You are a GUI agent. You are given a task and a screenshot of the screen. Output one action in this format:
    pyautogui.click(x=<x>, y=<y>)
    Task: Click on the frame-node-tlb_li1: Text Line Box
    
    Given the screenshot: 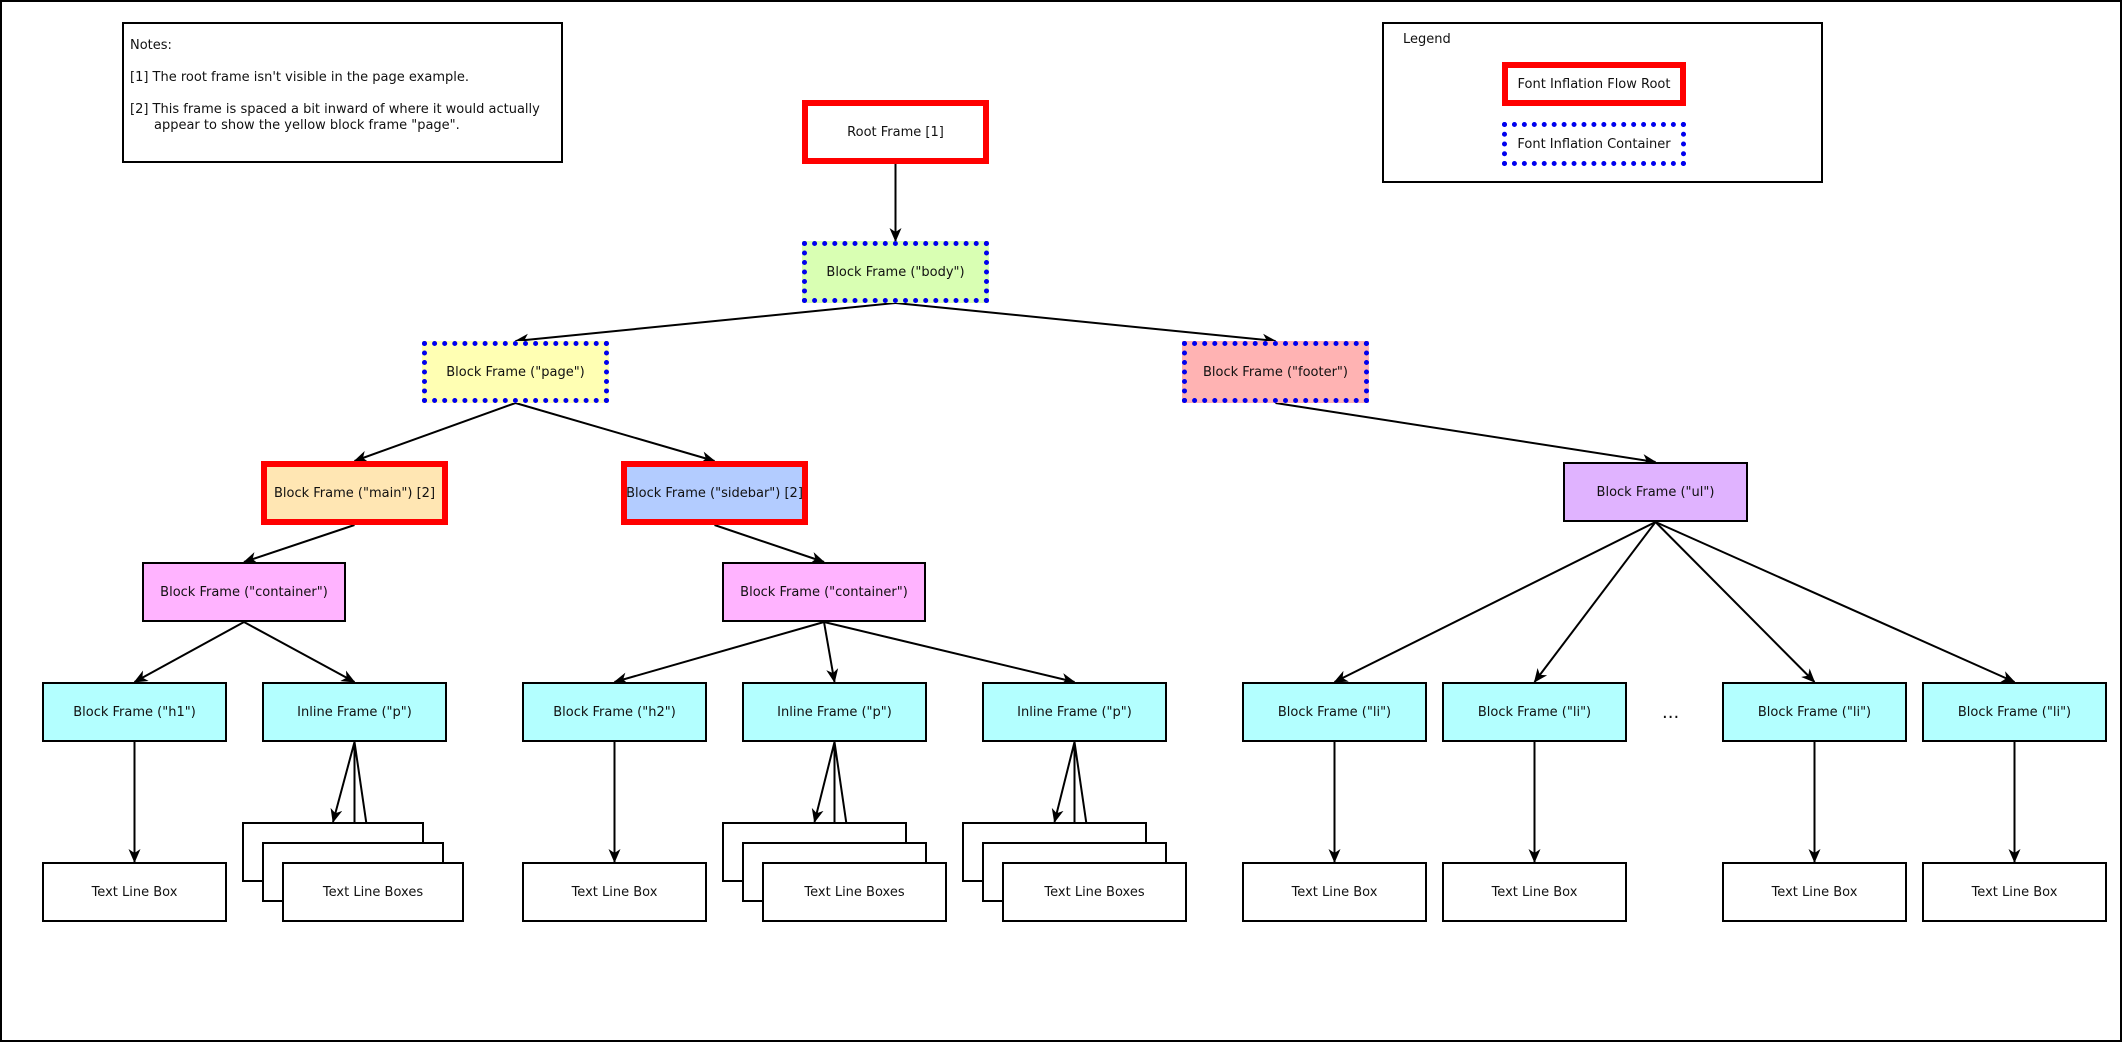 What is the action you would take?
    pyautogui.click(x=1334, y=892)
    